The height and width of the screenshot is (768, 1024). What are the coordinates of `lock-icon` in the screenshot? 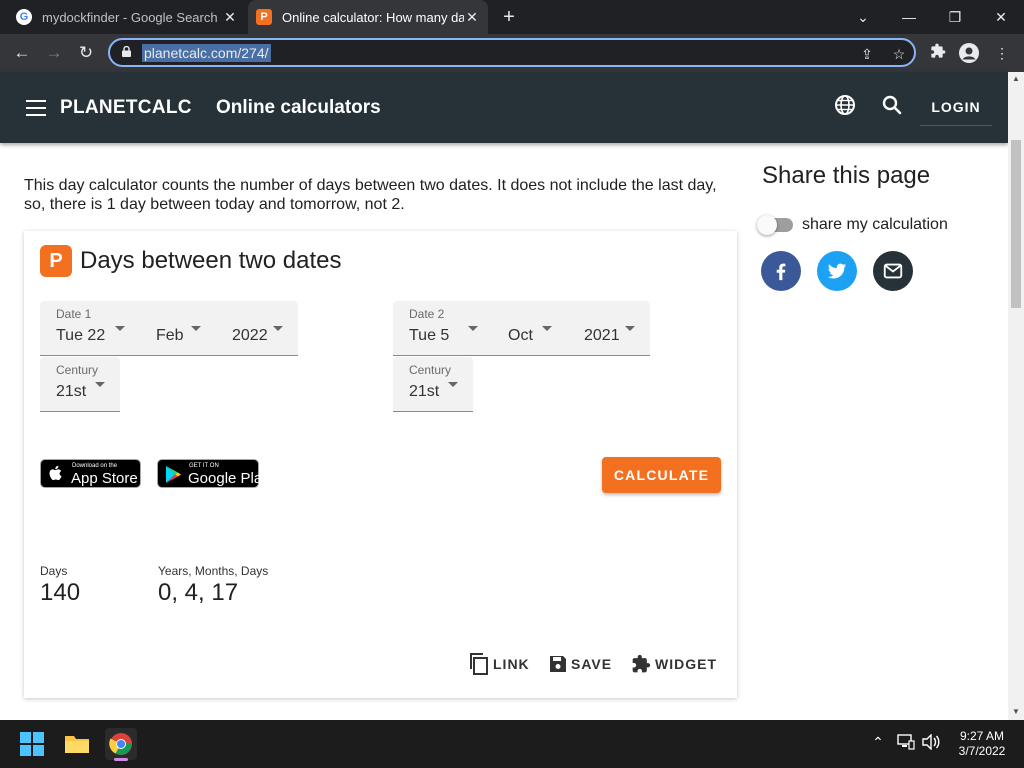 It's located at (126, 51).